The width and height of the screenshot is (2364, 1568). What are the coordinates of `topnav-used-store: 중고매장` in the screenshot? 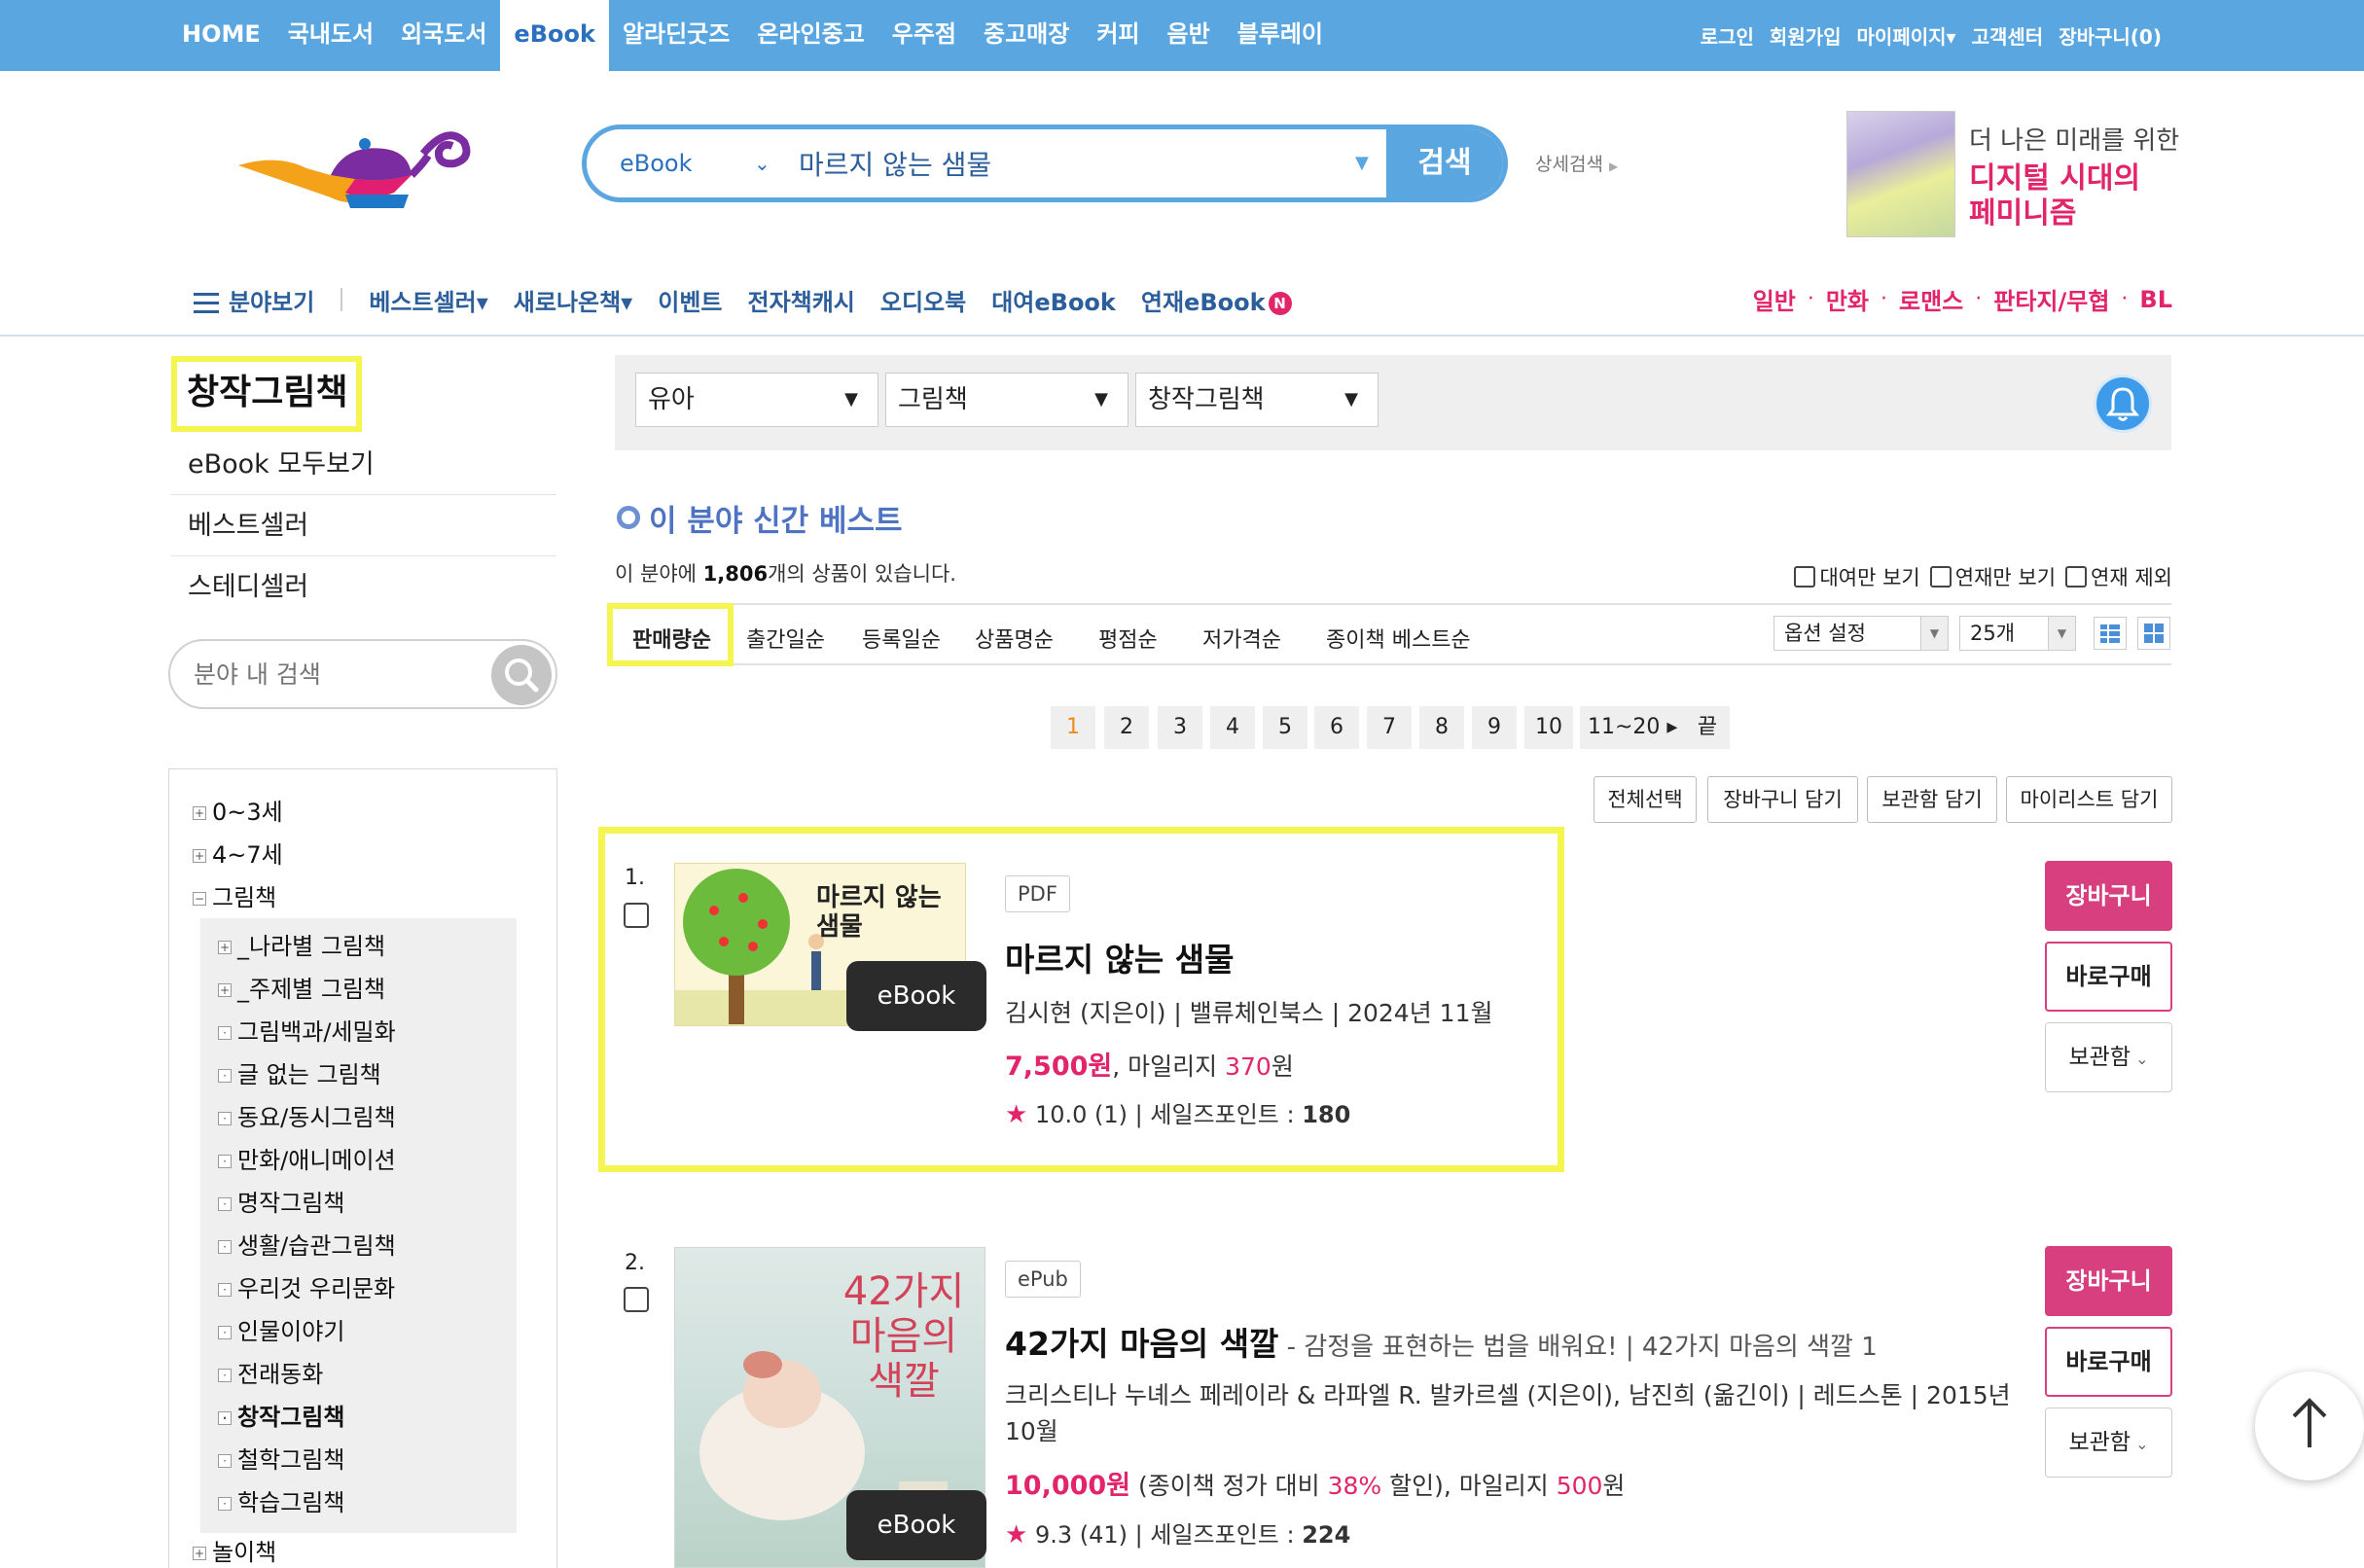 It's located at (1027, 35).